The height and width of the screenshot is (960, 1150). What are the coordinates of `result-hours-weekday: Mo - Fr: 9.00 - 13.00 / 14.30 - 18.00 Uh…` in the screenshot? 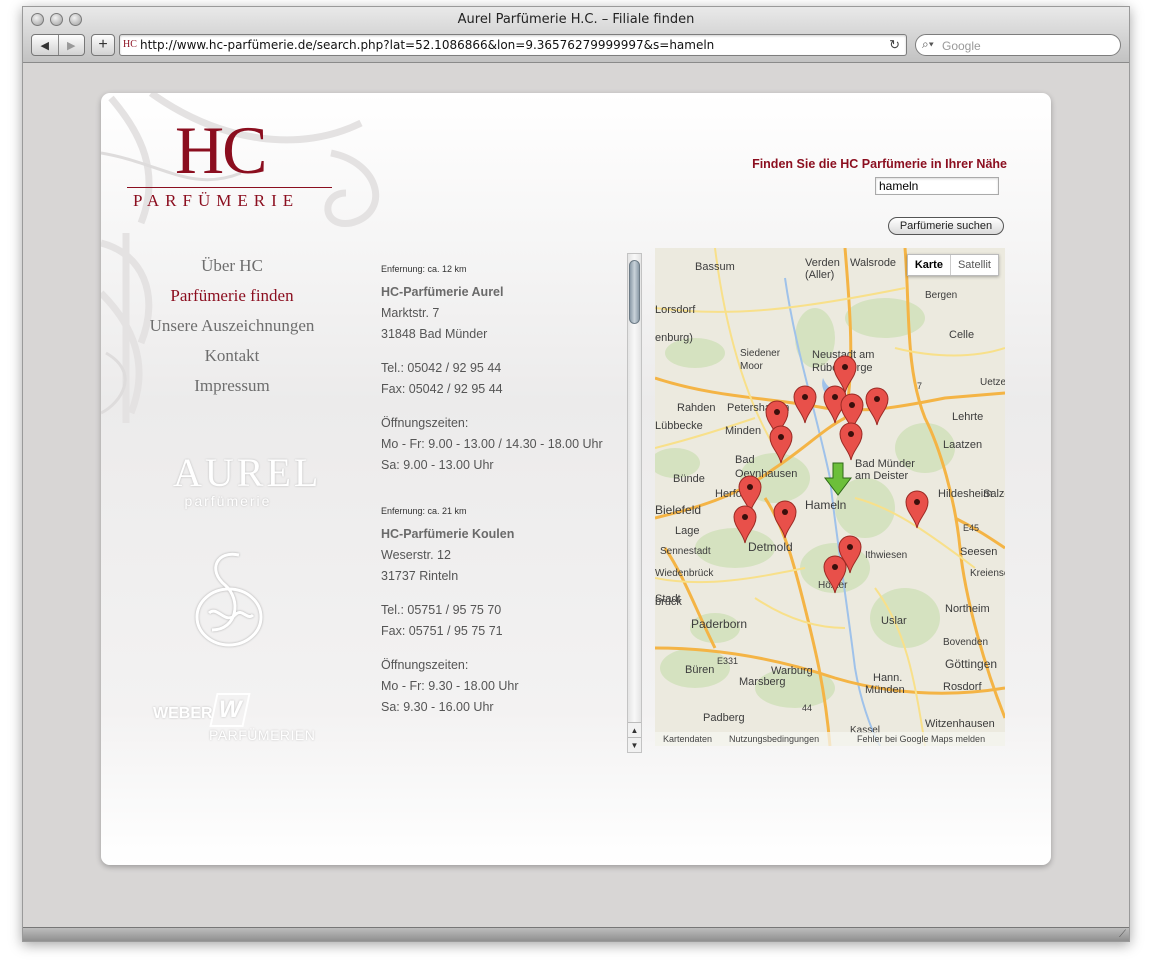 It's located at (492, 444).